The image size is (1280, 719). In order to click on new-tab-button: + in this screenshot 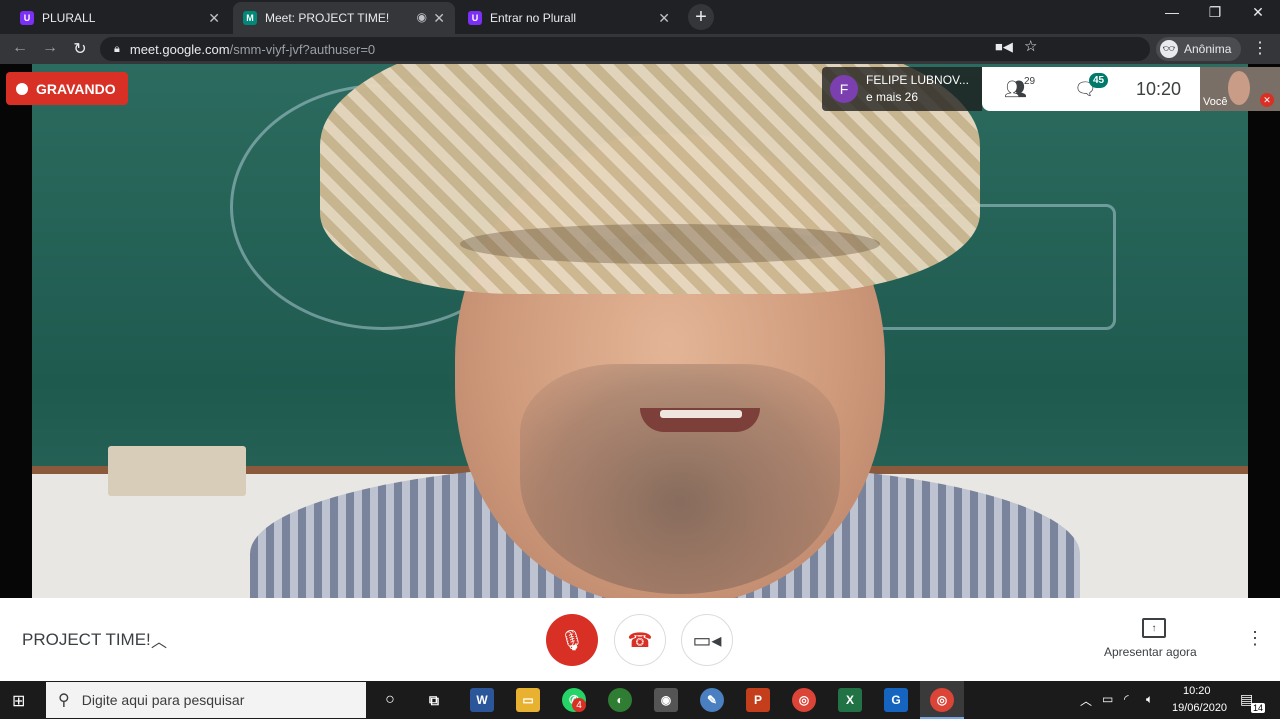, I will do `click(701, 17)`.